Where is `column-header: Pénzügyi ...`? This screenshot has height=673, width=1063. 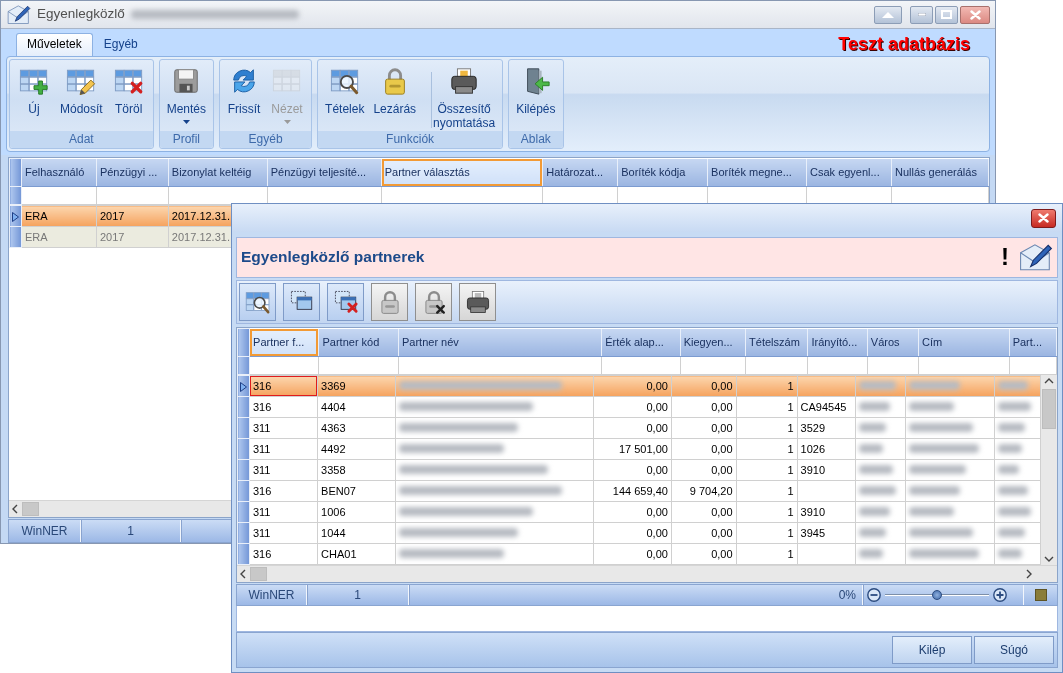
column-header: Pénzügyi ... is located at coordinates (132, 172).